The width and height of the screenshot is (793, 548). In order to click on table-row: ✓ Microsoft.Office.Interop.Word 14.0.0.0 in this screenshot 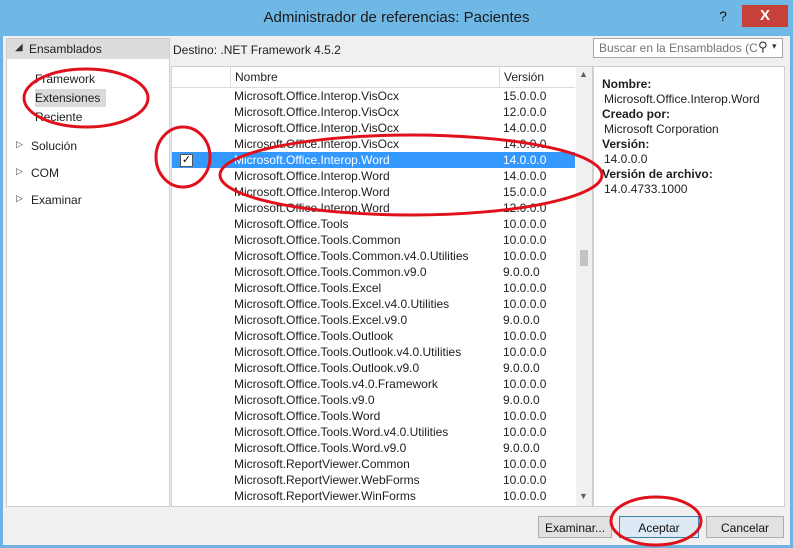, I will do `click(373, 160)`.